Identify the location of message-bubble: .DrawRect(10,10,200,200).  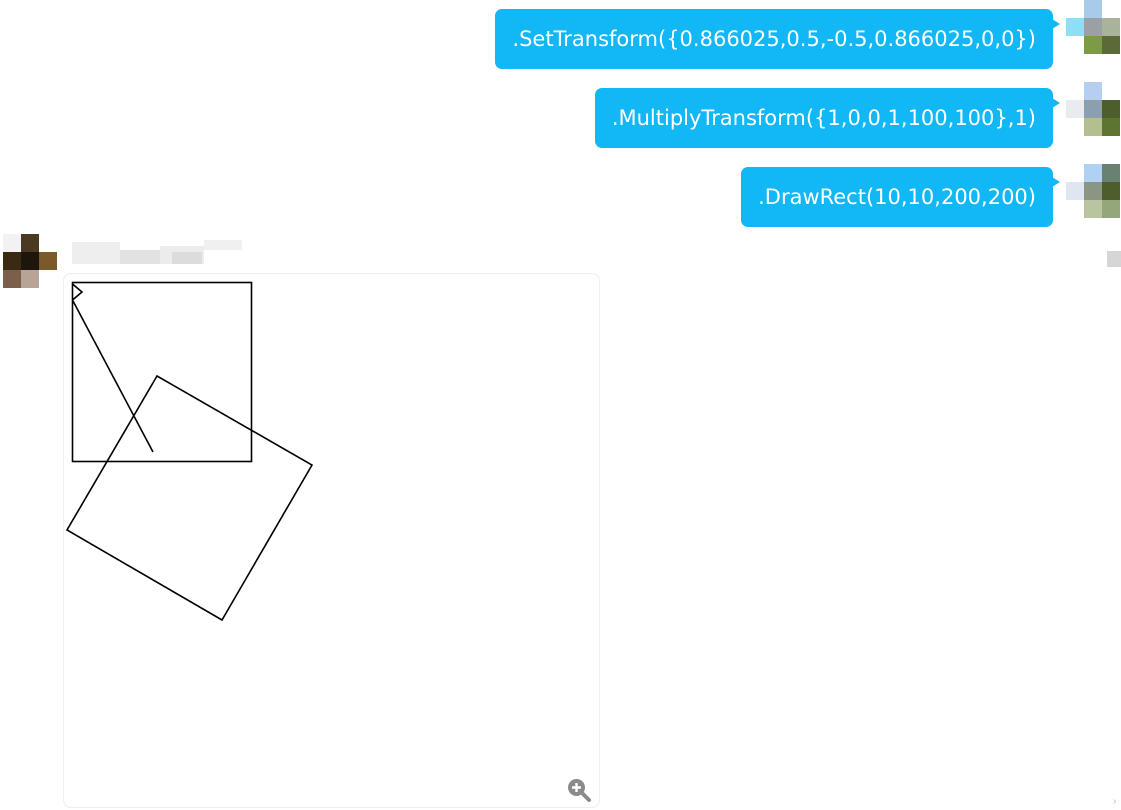
(900, 197).